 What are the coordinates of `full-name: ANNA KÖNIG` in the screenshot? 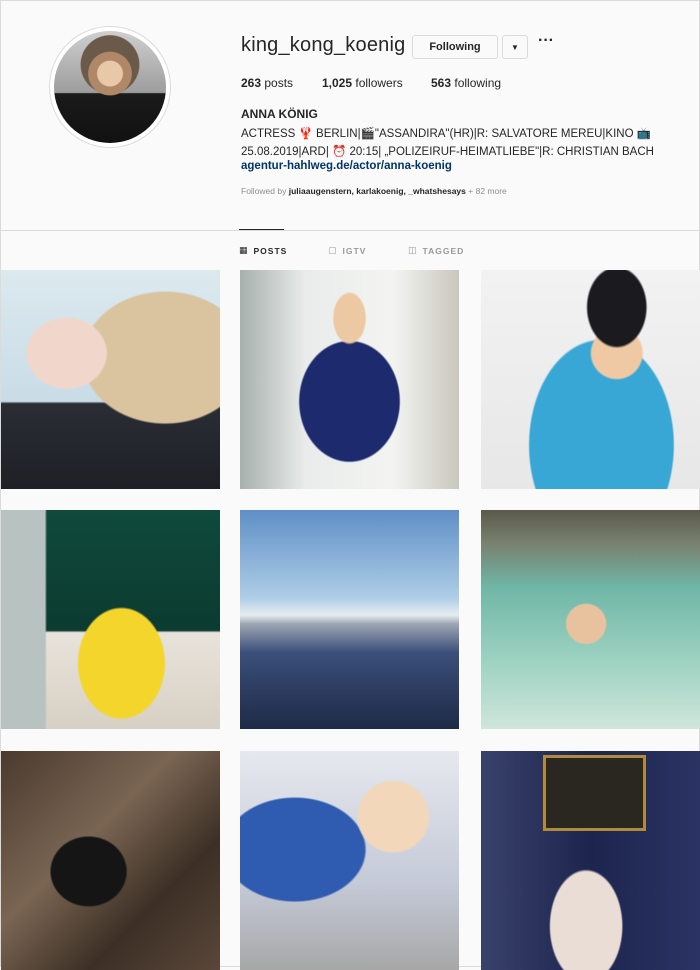 It's located at (279, 114).